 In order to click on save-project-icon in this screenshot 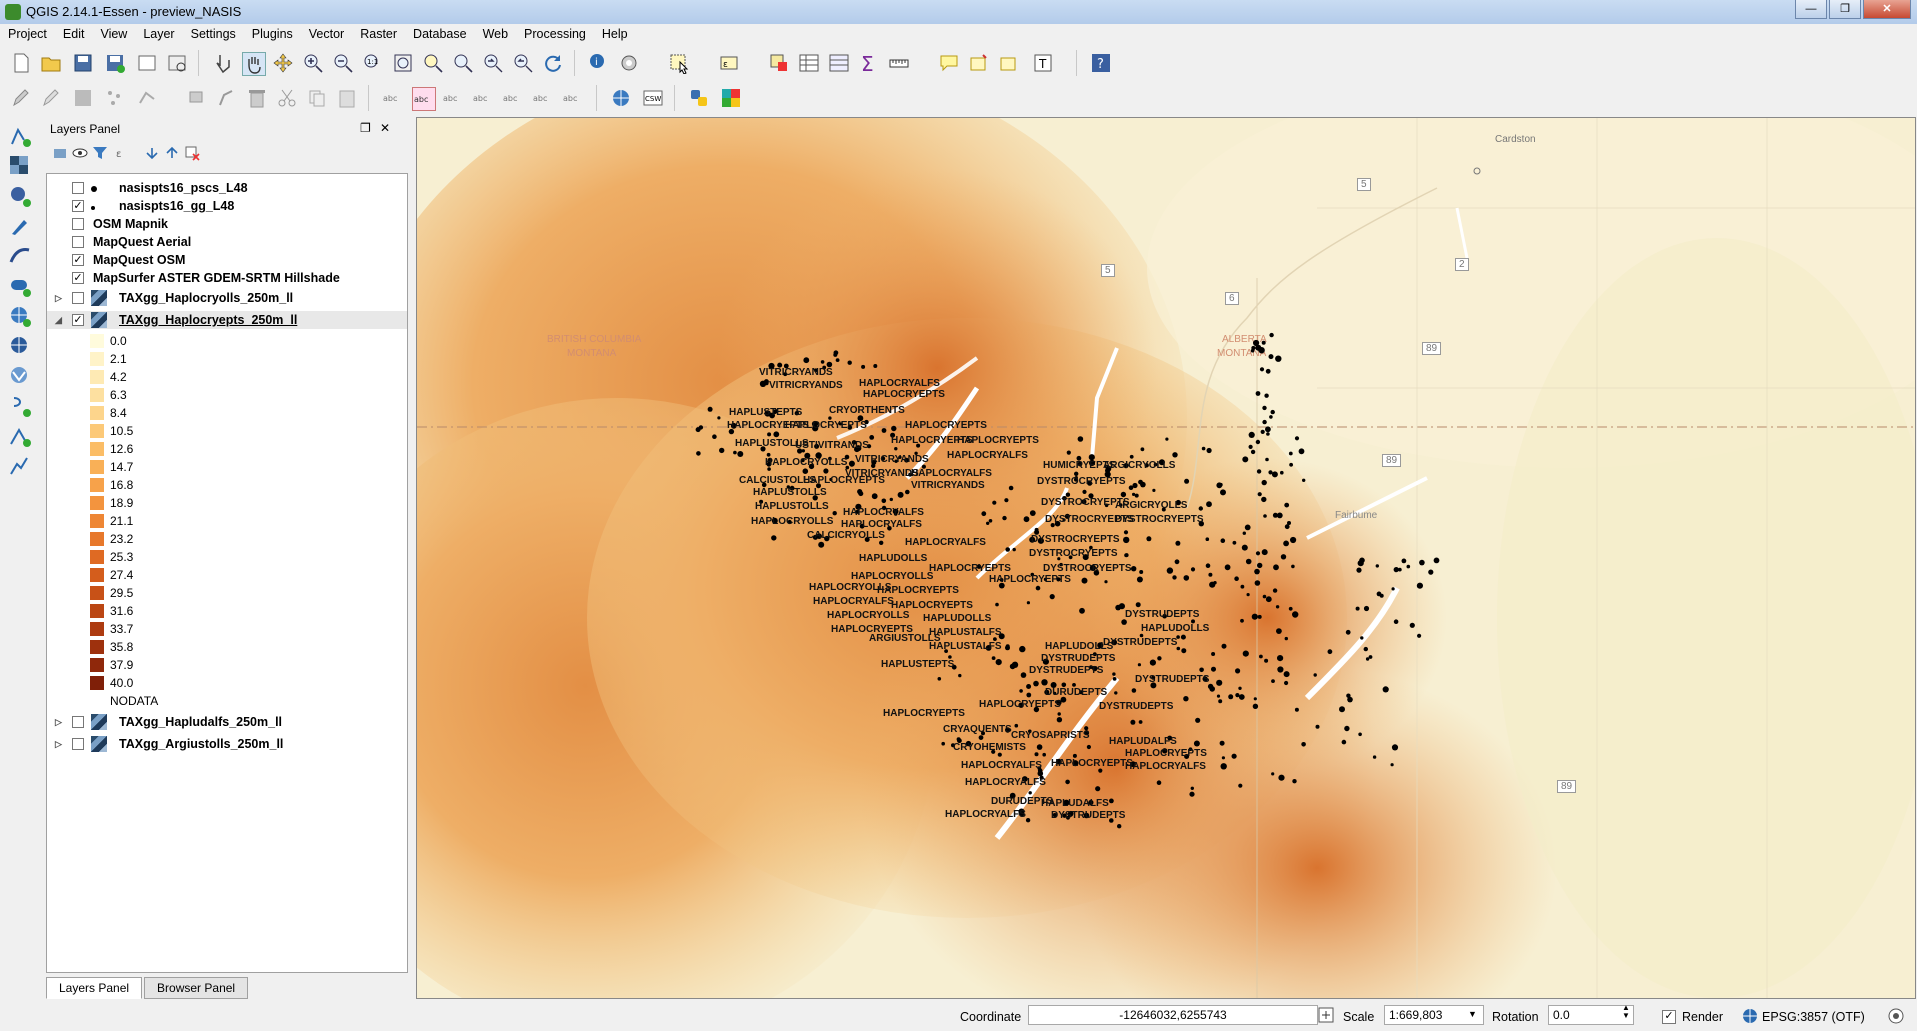, I will do `click(83, 63)`.